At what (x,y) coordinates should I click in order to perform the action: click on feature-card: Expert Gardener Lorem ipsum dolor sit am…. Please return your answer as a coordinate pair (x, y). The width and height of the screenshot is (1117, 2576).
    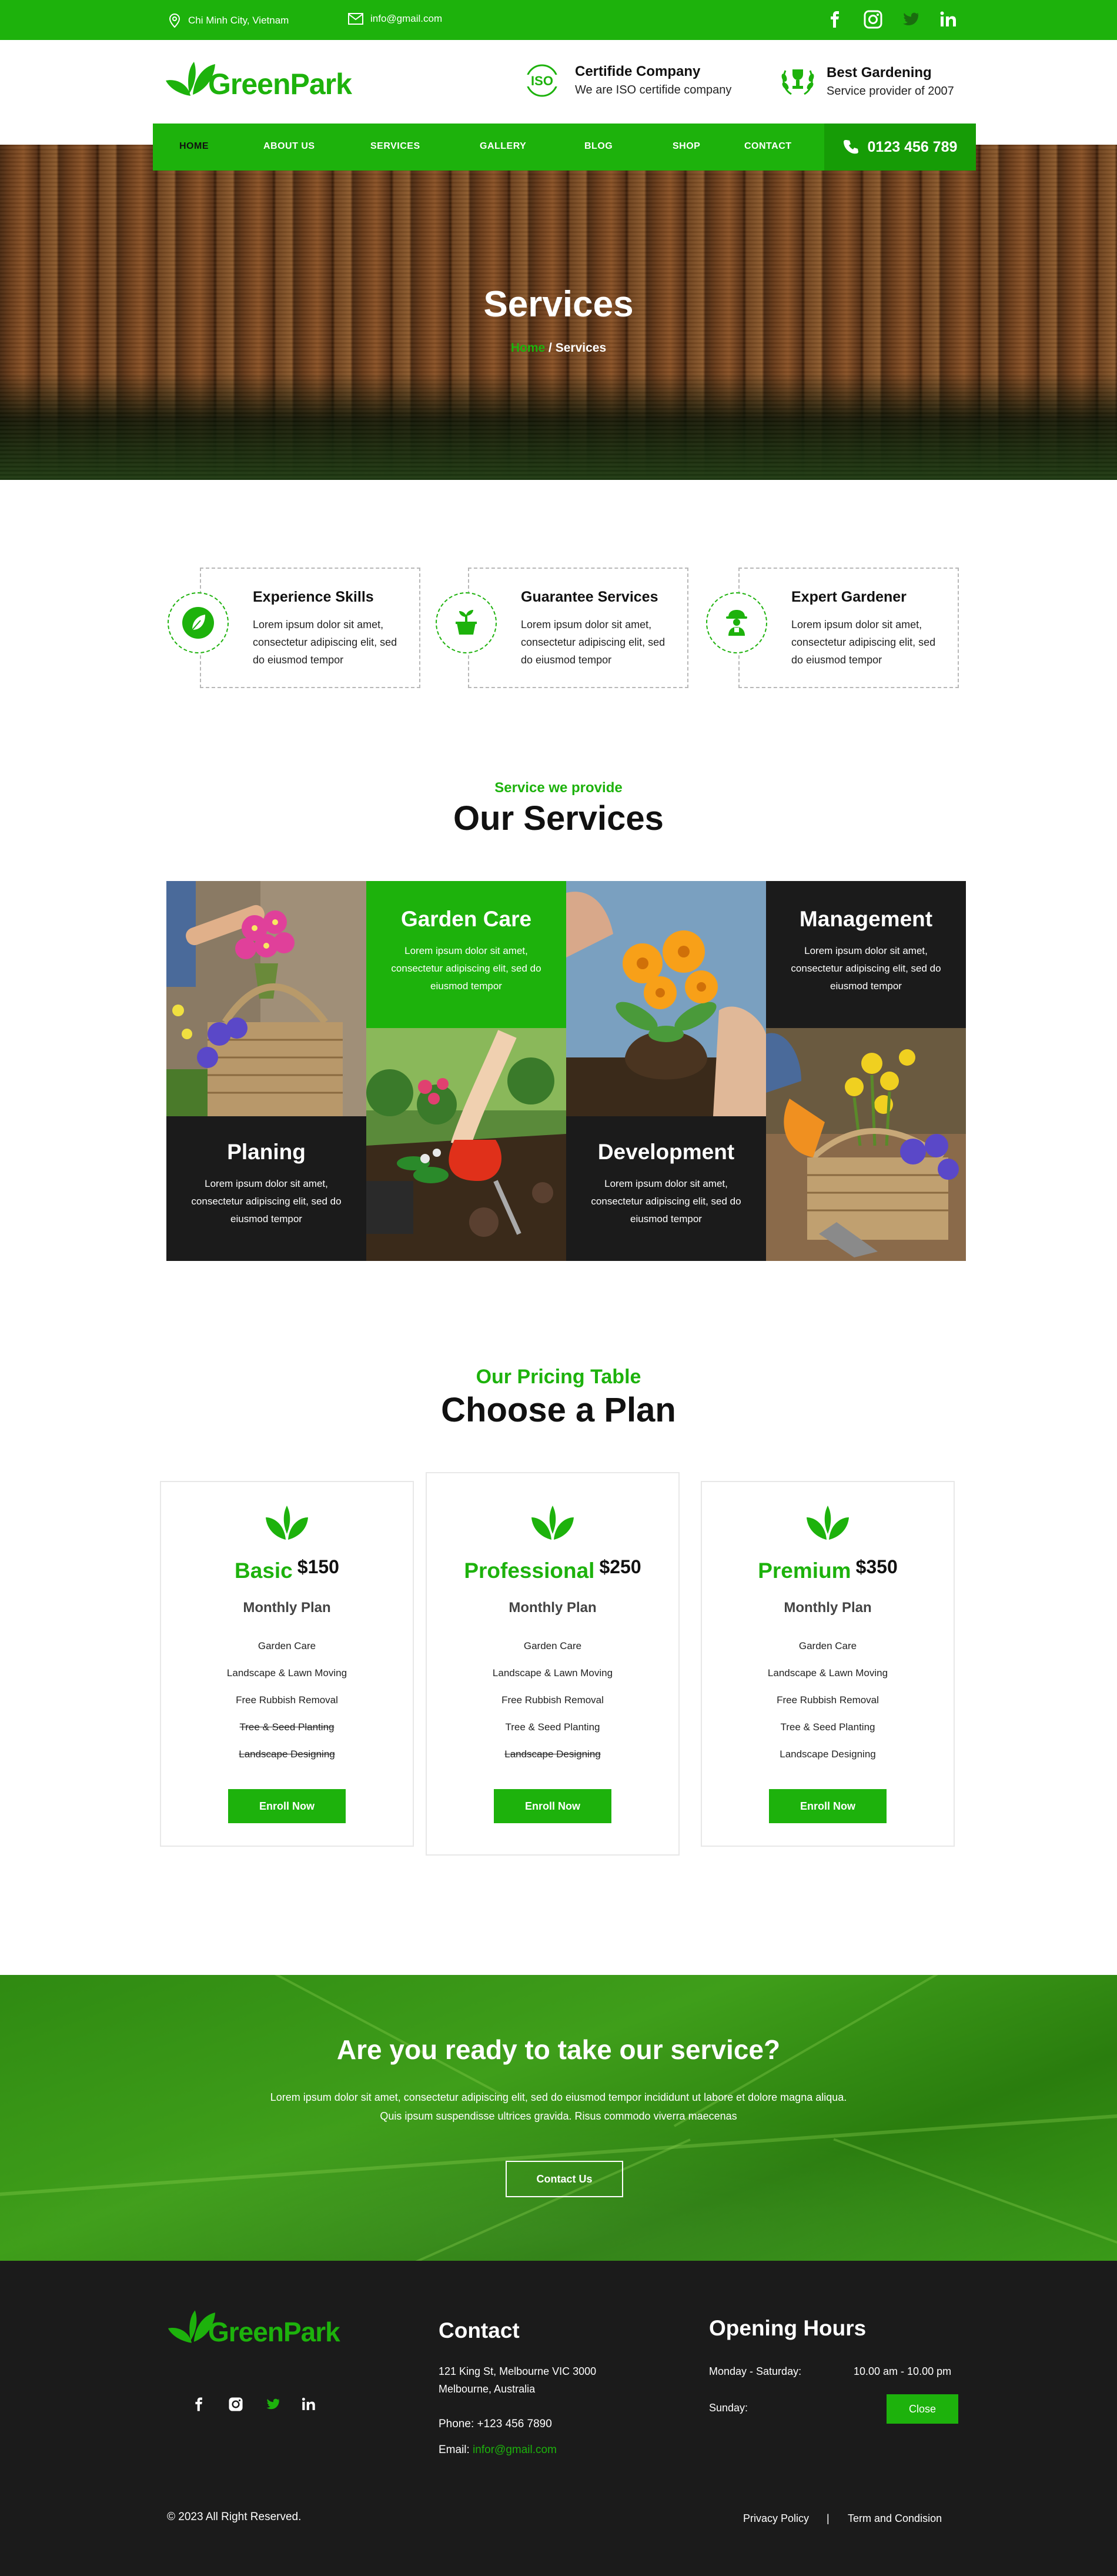
    Looking at the image, I should click on (832, 628).